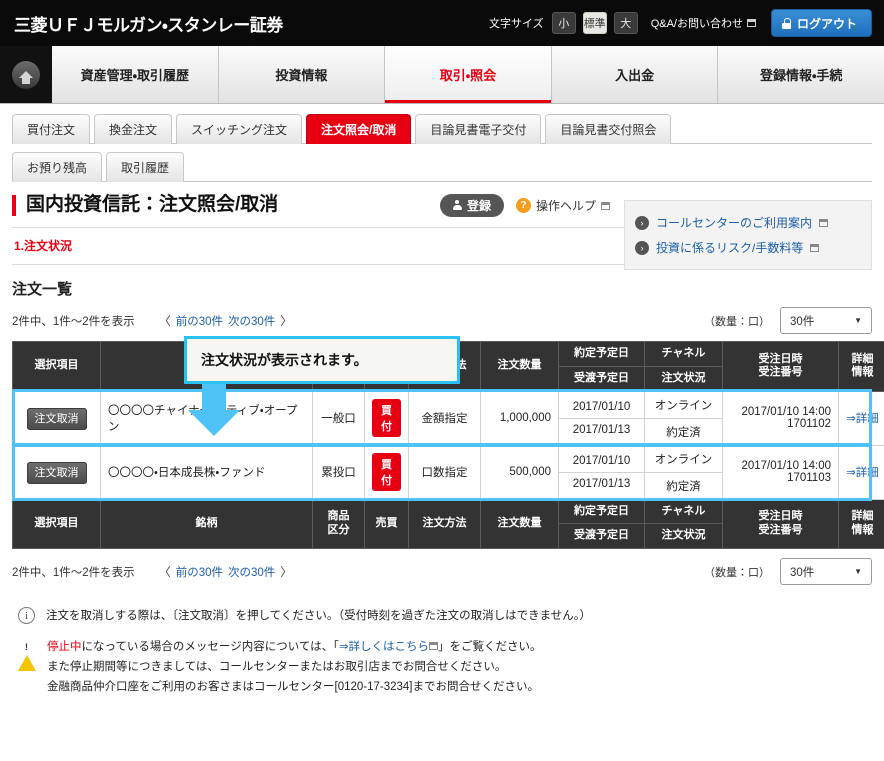 Image resolution: width=884 pixels, height=761 pixels. Describe the element at coordinates (601, 354) in the screenshot. I see `th-contract-date: 約定予定日` at that location.